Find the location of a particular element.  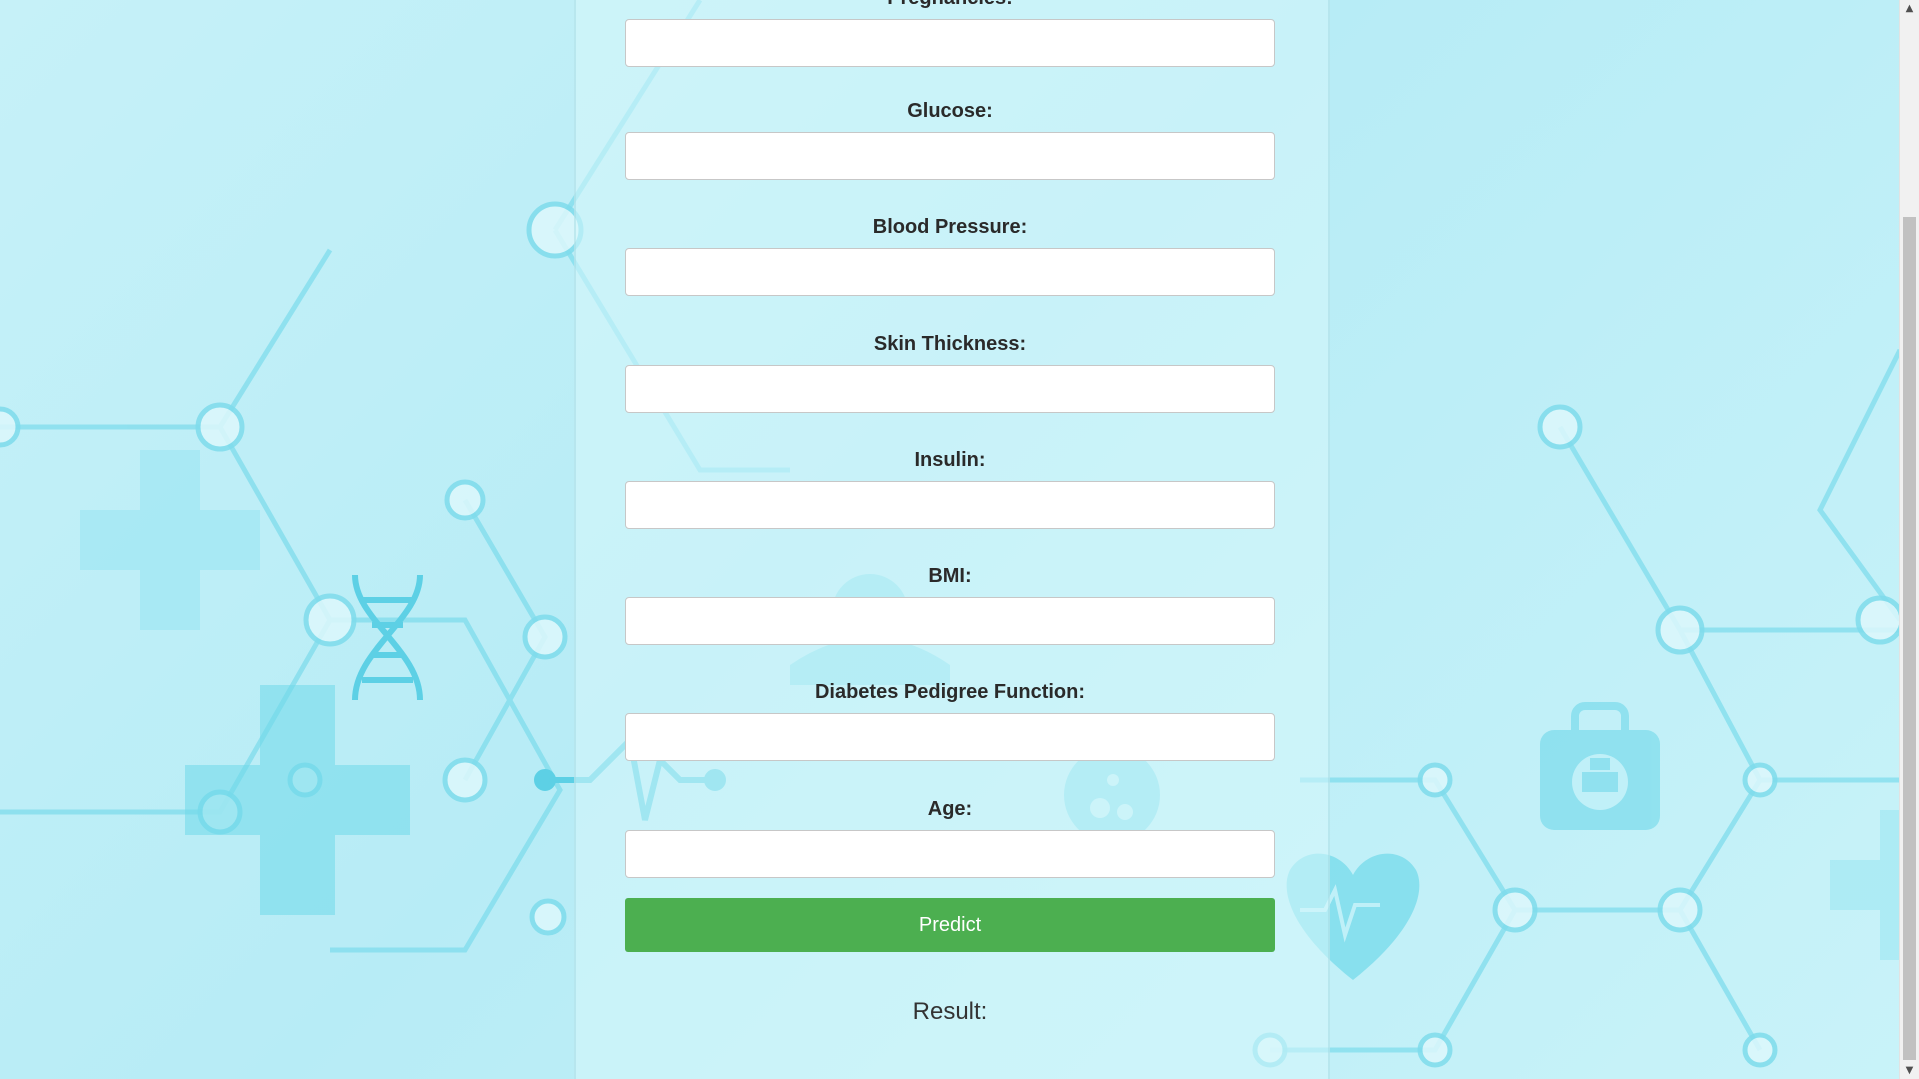

age-input is located at coordinates (950, 854).